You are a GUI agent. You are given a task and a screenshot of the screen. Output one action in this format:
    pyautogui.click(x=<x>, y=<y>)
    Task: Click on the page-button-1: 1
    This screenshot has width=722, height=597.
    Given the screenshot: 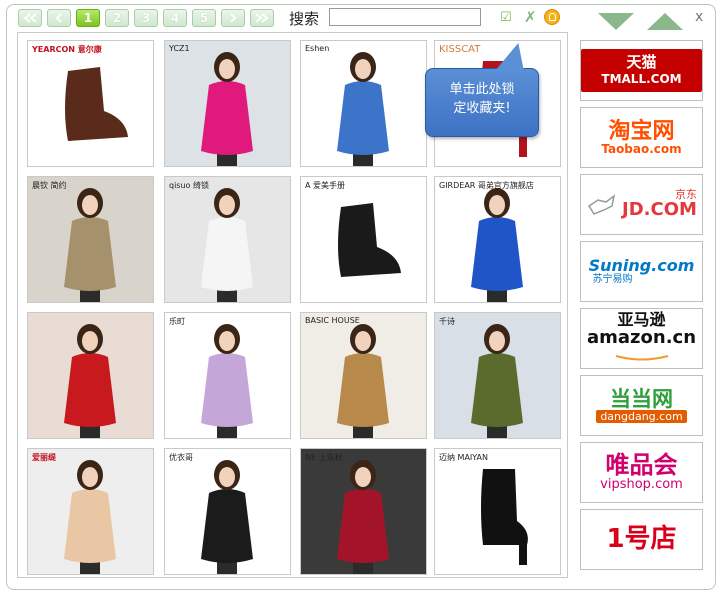 What is the action you would take?
    pyautogui.click(x=88, y=18)
    